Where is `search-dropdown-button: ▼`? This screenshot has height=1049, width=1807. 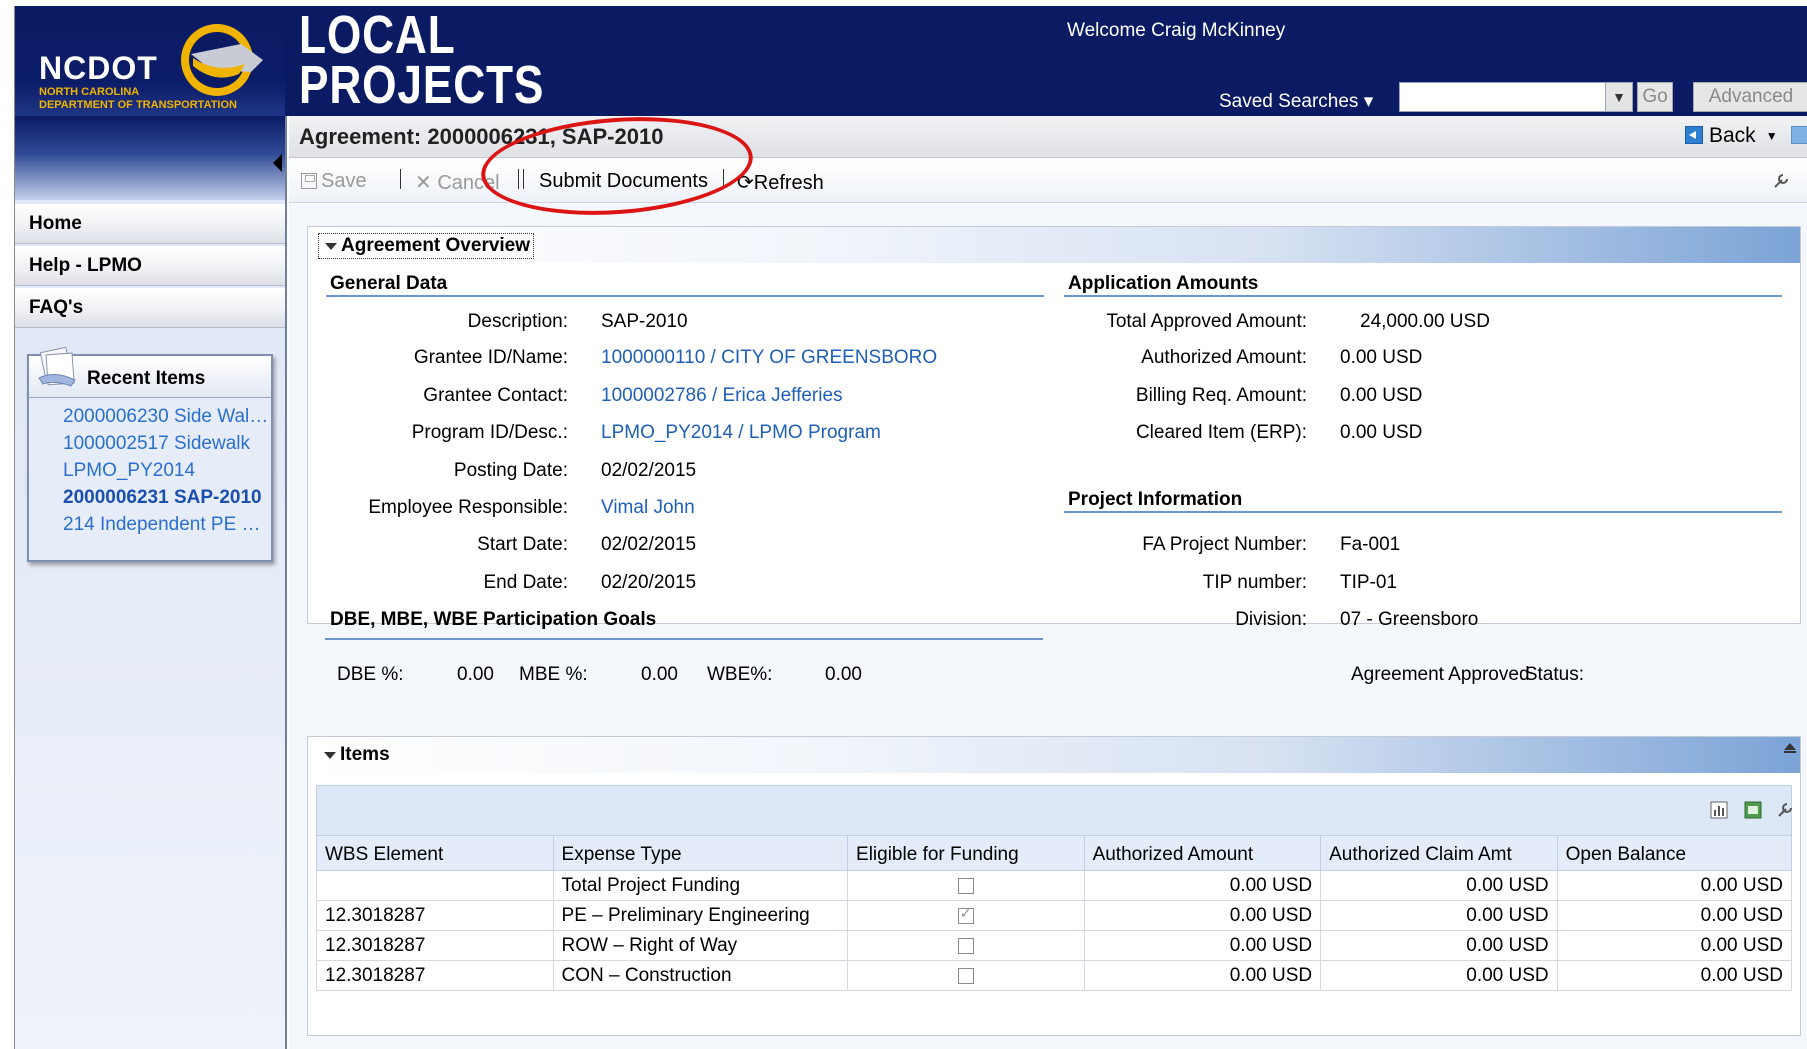
search-dropdown-button: ▼ is located at coordinates (1619, 97).